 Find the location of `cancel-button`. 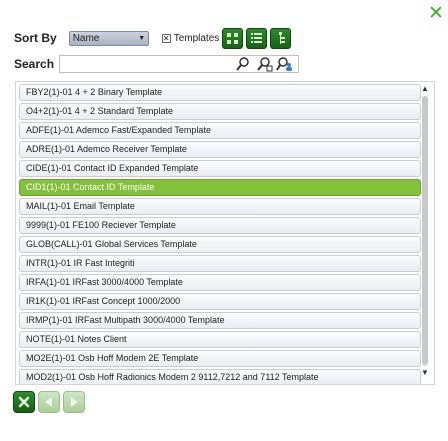

cancel-button is located at coordinates (24, 402).